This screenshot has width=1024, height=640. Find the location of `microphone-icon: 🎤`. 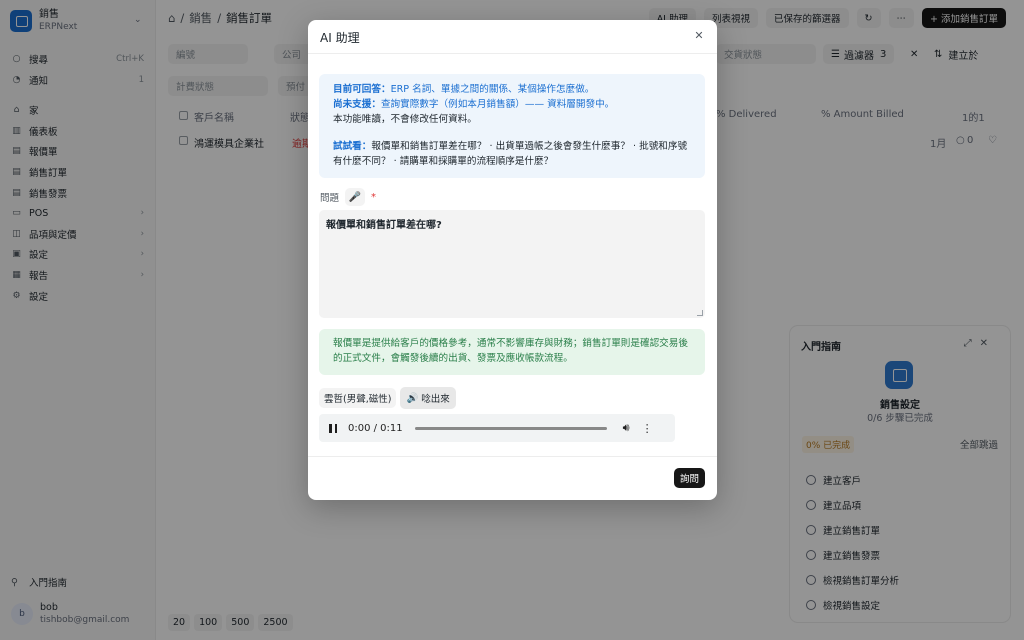

microphone-icon: 🎤 is located at coordinates (355, 197).